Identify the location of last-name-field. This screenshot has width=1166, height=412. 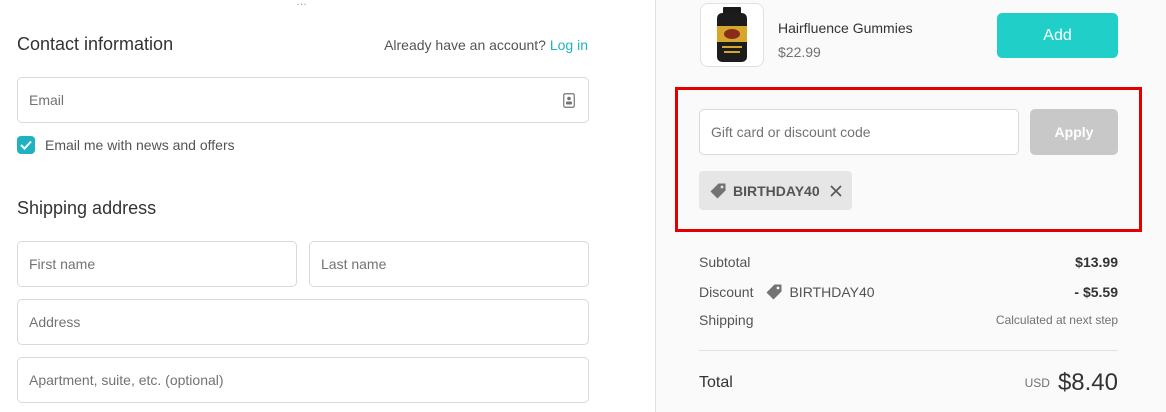
(449, 264).